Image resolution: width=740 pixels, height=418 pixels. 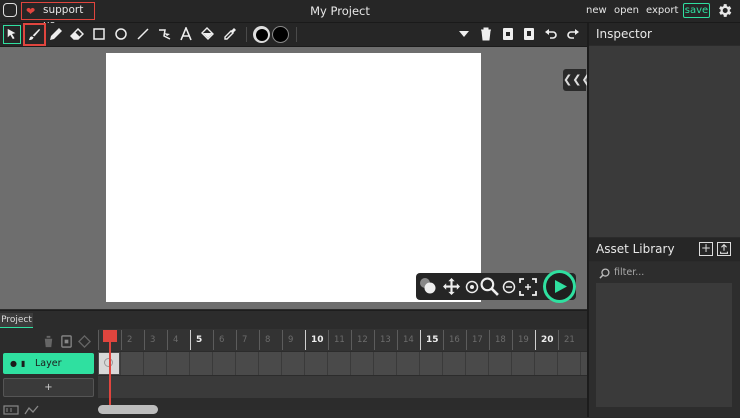 I want to click on eraser-tool, so click(x=77, y=34).